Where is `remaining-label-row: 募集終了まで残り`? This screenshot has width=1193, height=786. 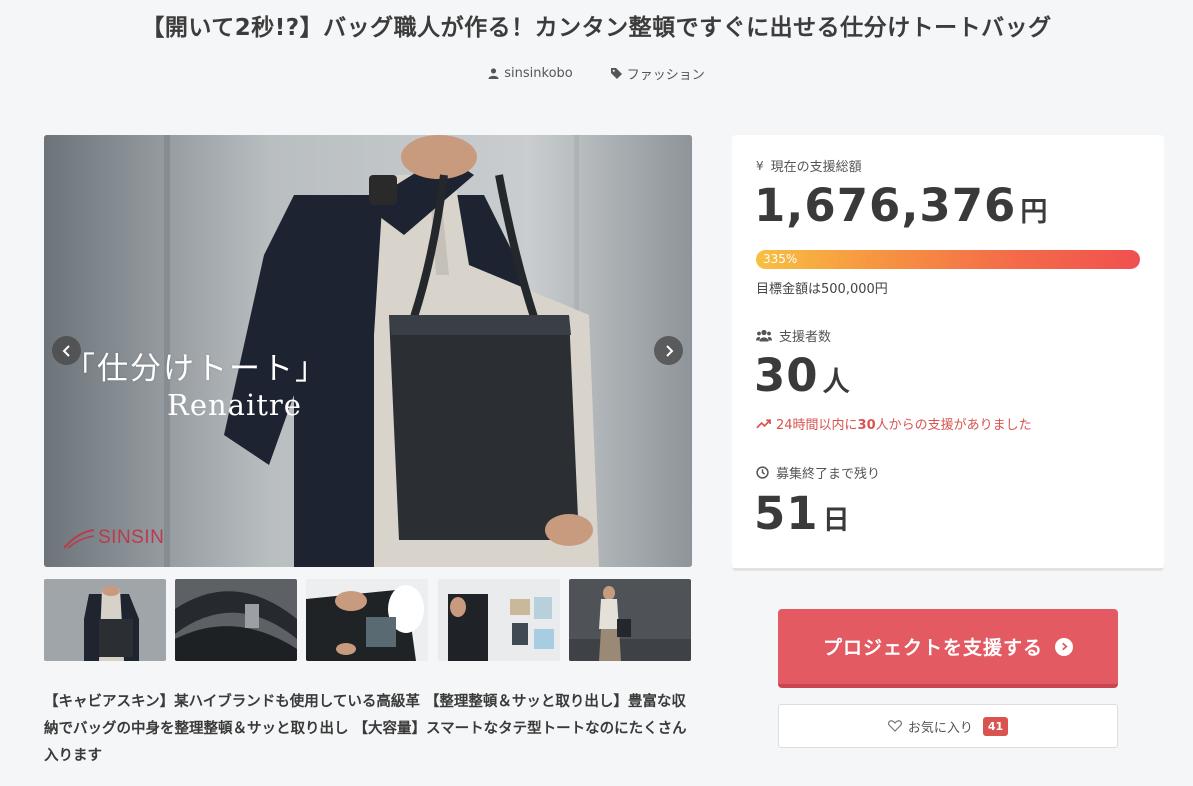 remaining-label-row: 募集終了まで残り is located at coordinates (818, 472).